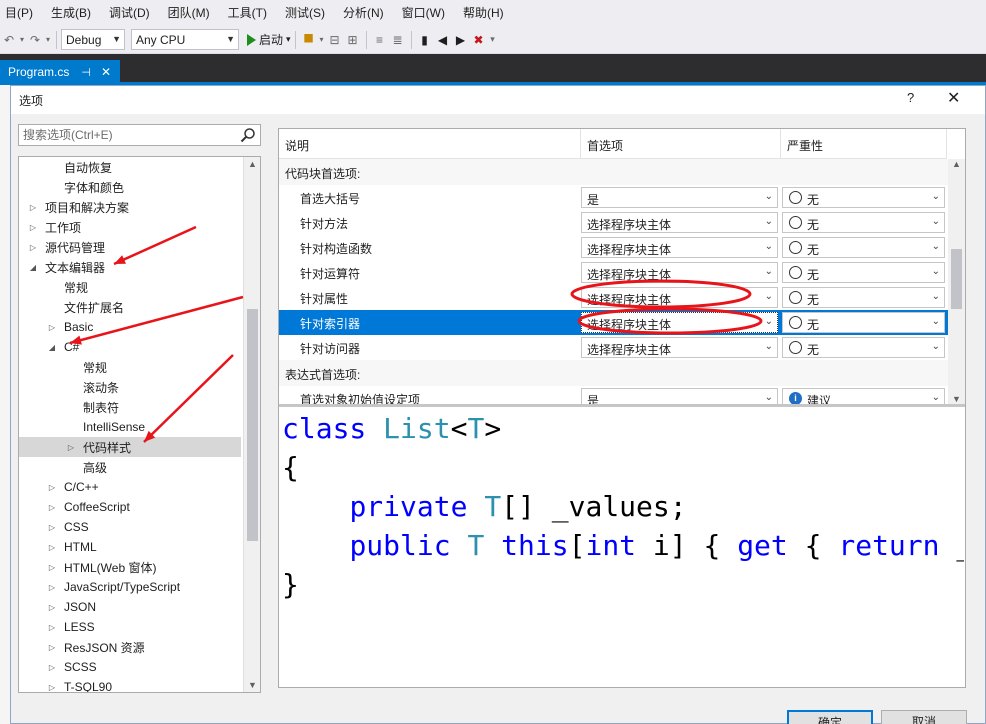 The height and width of the screenshot is (724, 986). Describe the element at coordinates (269, 39) in the screenshot. I see `start-debug-button: 启动 ▾` at that location.